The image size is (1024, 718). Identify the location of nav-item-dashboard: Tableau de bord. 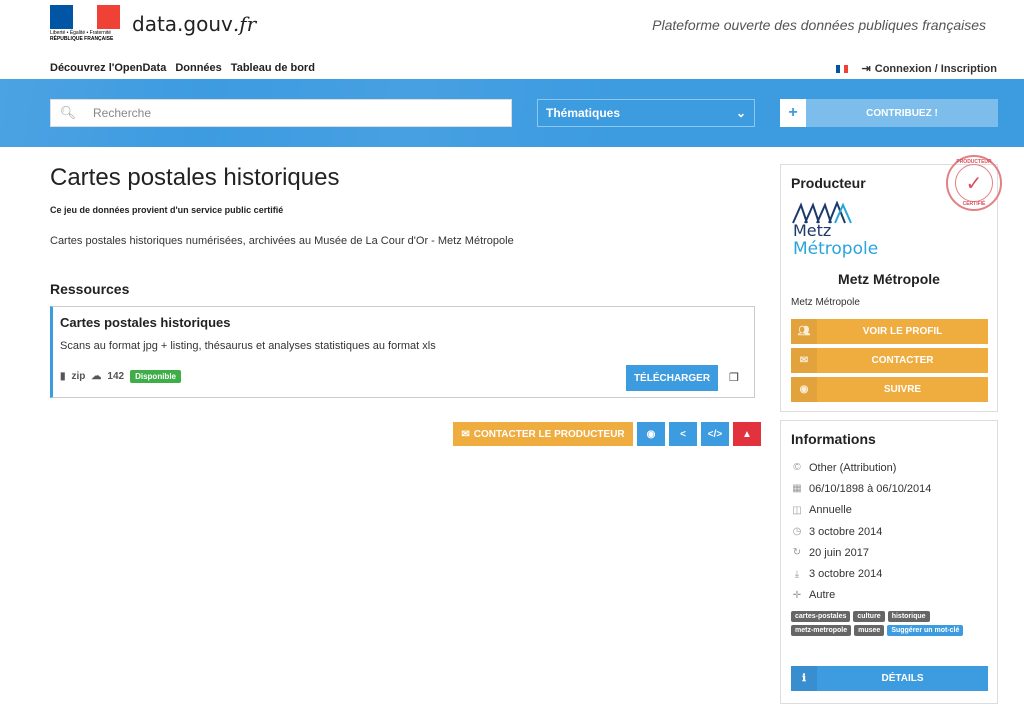
(273, 68).